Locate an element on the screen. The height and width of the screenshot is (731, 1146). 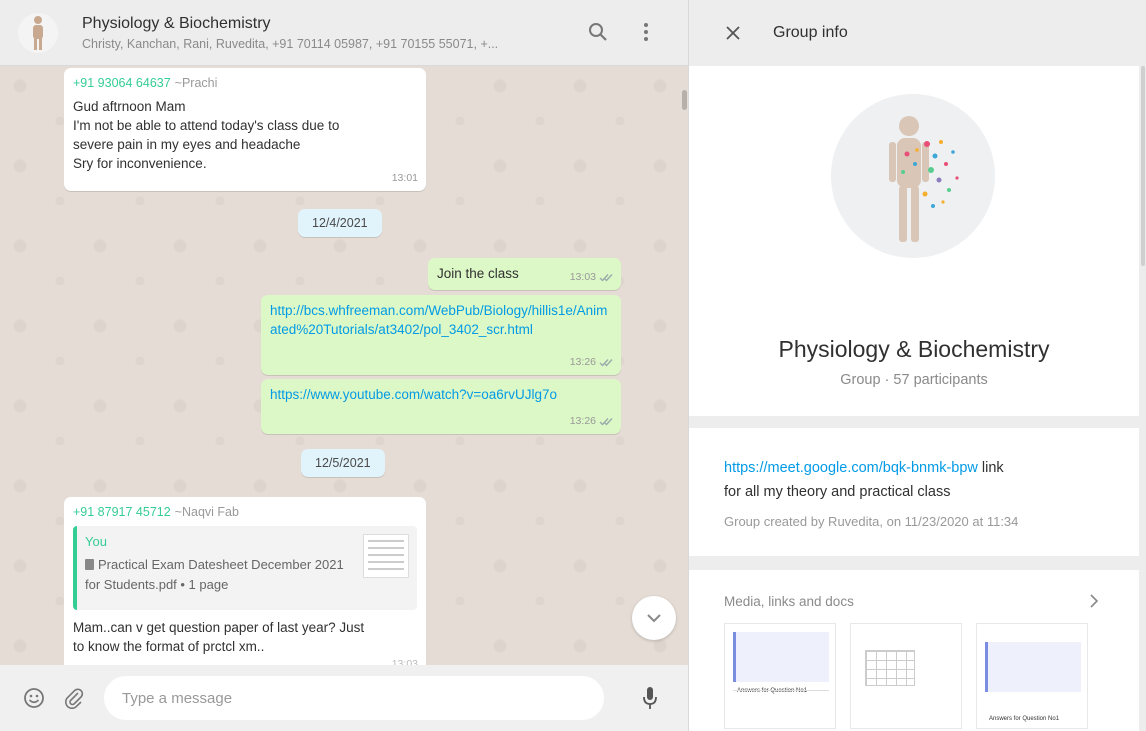
scroll-to-bottom-button is located at coordinates (654, 618).